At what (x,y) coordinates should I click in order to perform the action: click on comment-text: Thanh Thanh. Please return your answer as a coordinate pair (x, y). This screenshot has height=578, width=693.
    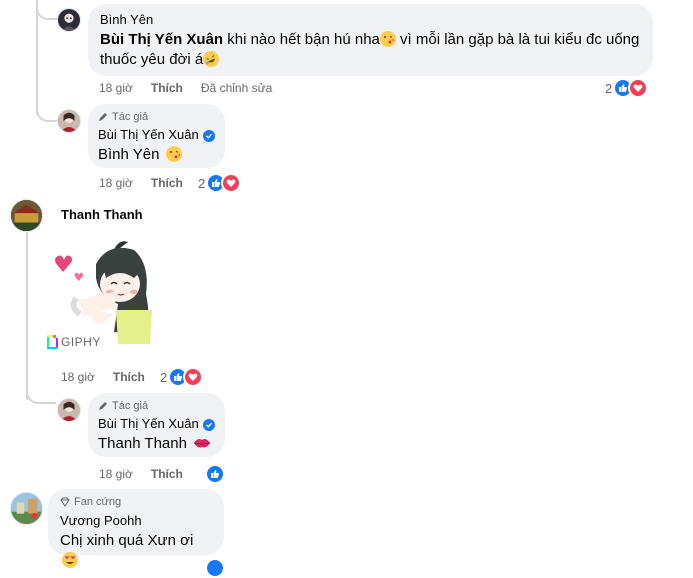
    Looking at the image, I should click on (156, 444).